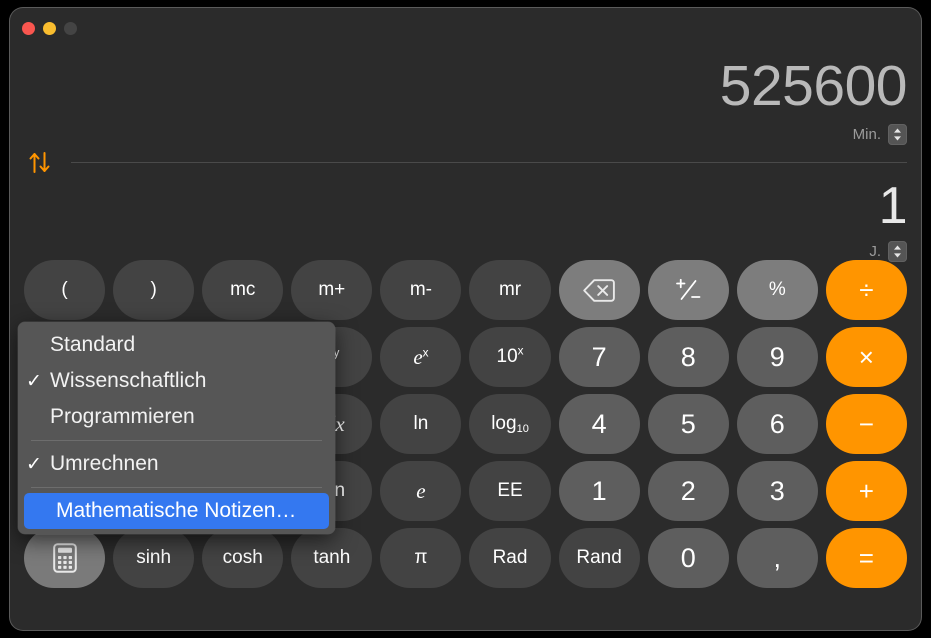 The image size is (931, 638). Describe the element at coordinates (893, 206) in the screenshot. I see `bottom-display-value: 1` at that location.